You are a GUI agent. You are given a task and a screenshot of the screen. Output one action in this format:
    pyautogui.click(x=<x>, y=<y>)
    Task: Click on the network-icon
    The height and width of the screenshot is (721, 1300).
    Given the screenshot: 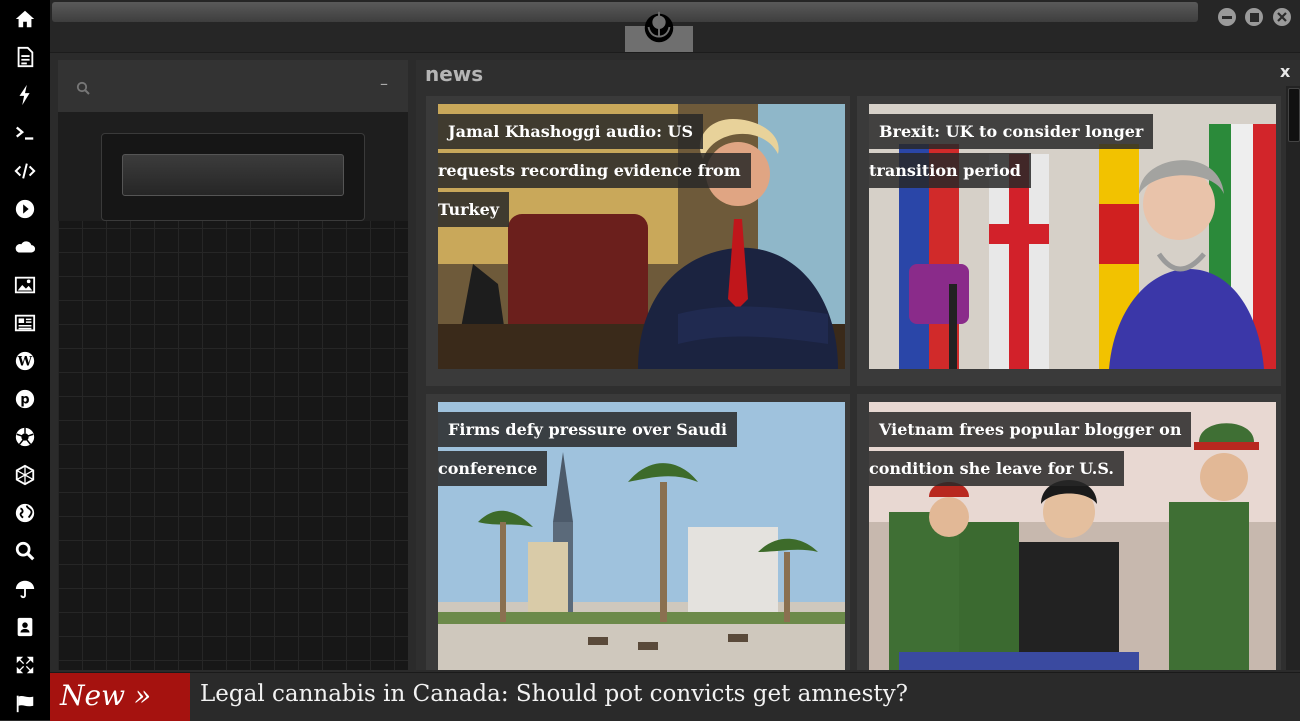 What is the action you would take?
    pyautogui.click(x=25, y=475)
    